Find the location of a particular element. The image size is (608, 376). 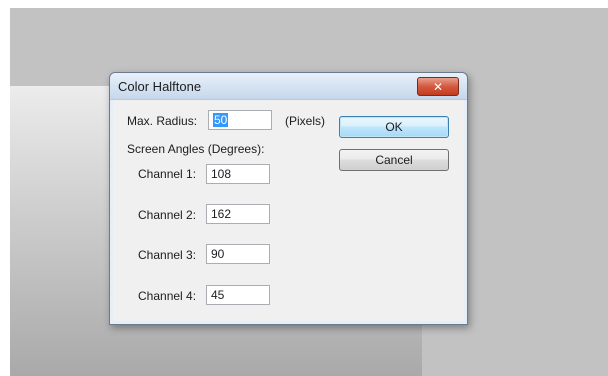

close-icon: ✕ is located at coordinates (438, 86).